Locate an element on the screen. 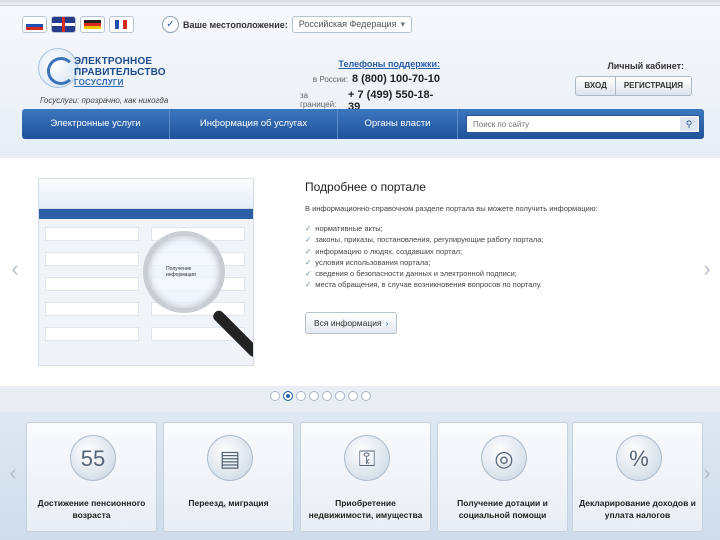  all-info-button: Вся информация › is located at coordinates (351, 323).